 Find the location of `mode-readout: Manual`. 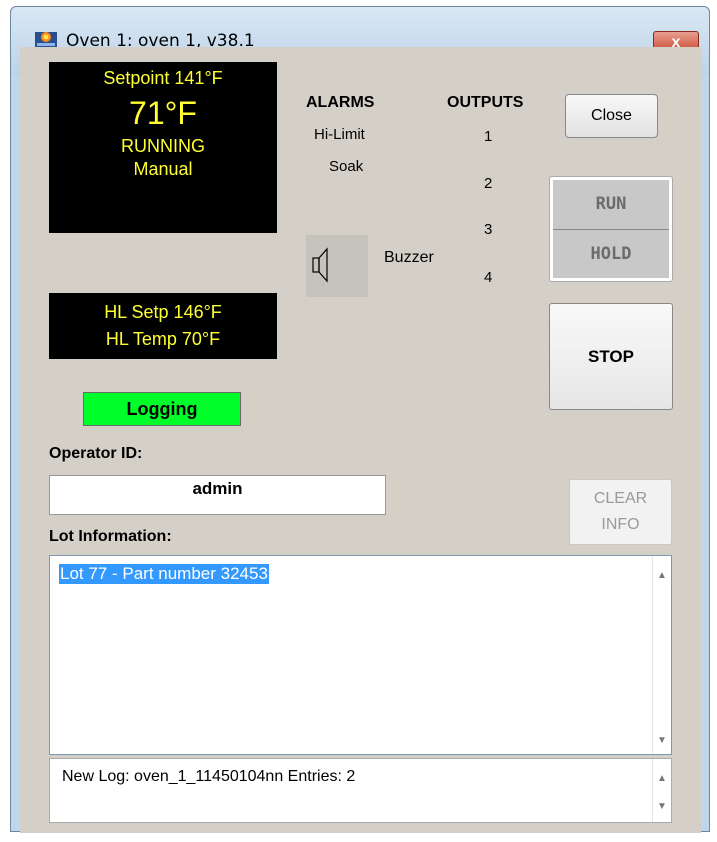

mode-readout: Manual is located at coordinates (163, 169).